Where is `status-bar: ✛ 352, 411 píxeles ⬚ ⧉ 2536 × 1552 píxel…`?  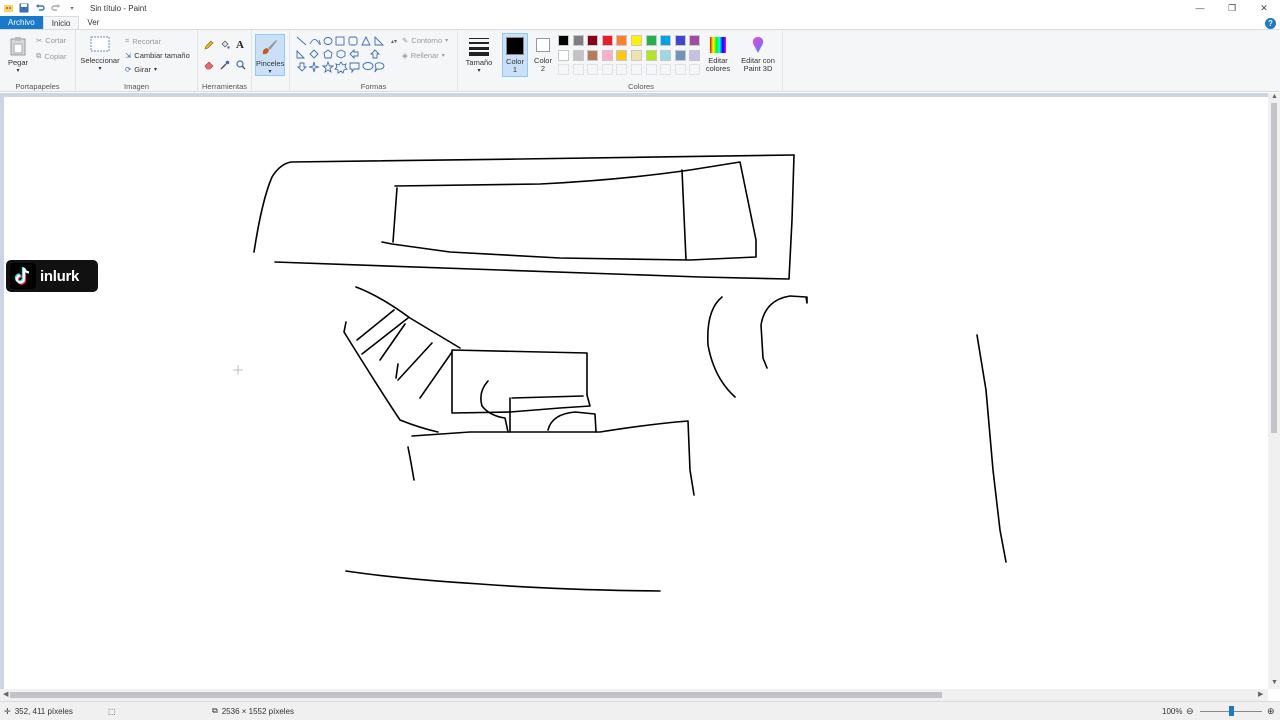
status-bar: ✛ 352, 411 píxeles ⬚ ⧉ 2536 × 1552 píxel… is located at coordinates (640, 710).